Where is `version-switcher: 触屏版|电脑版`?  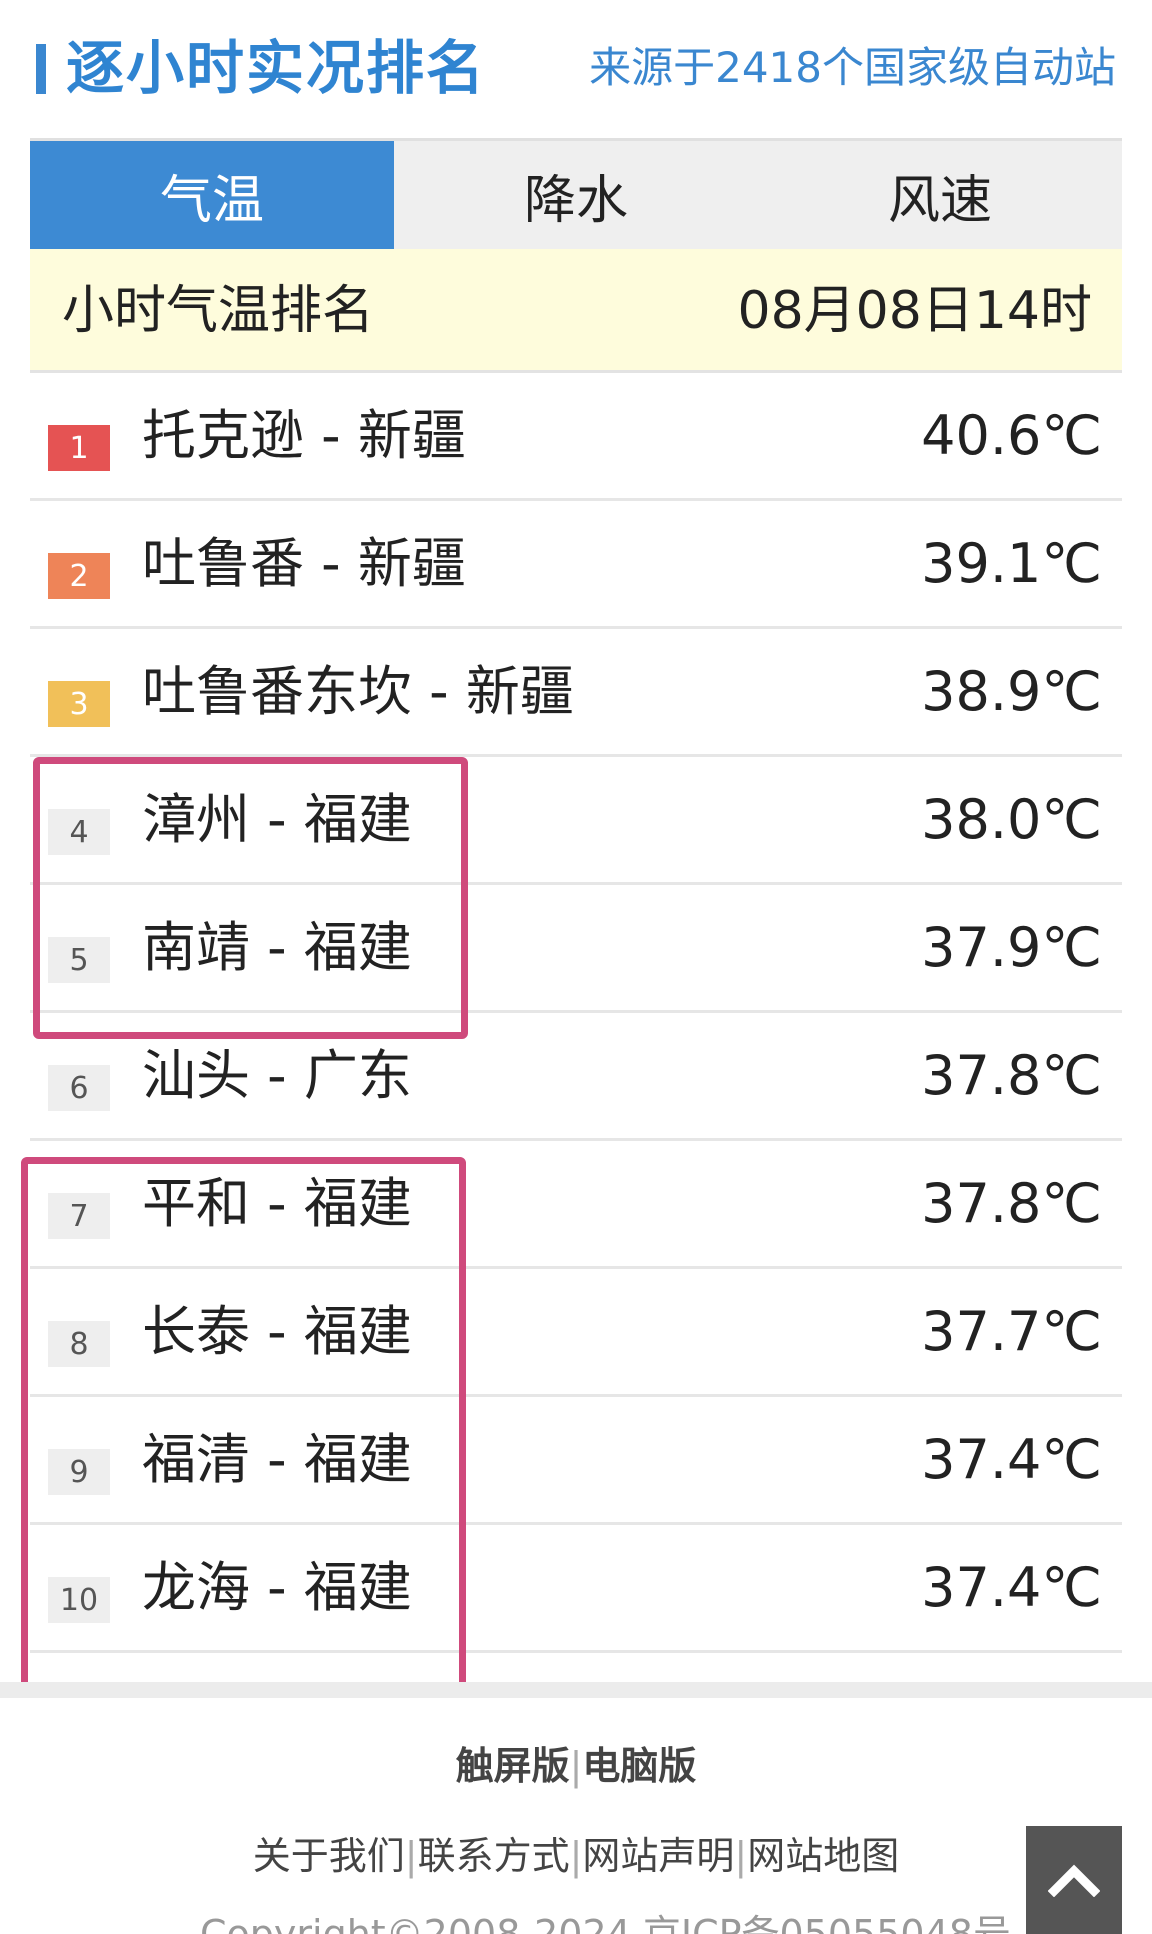
version-switcher: 触屏版|电脑版 is located at coordinates (576, 1762).